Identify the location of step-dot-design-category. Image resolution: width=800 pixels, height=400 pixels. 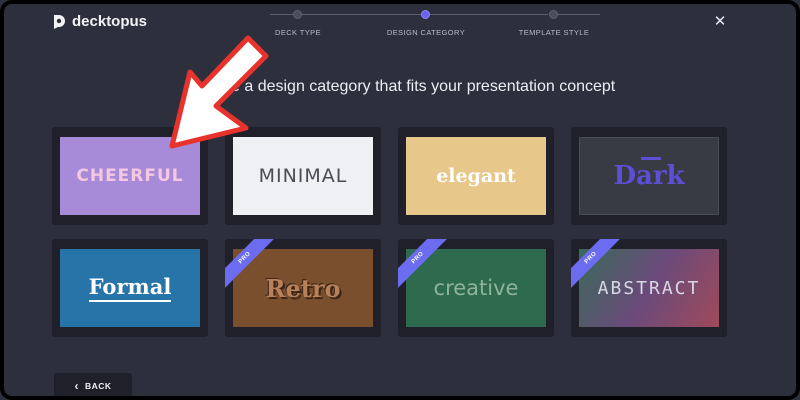
(425, 14).